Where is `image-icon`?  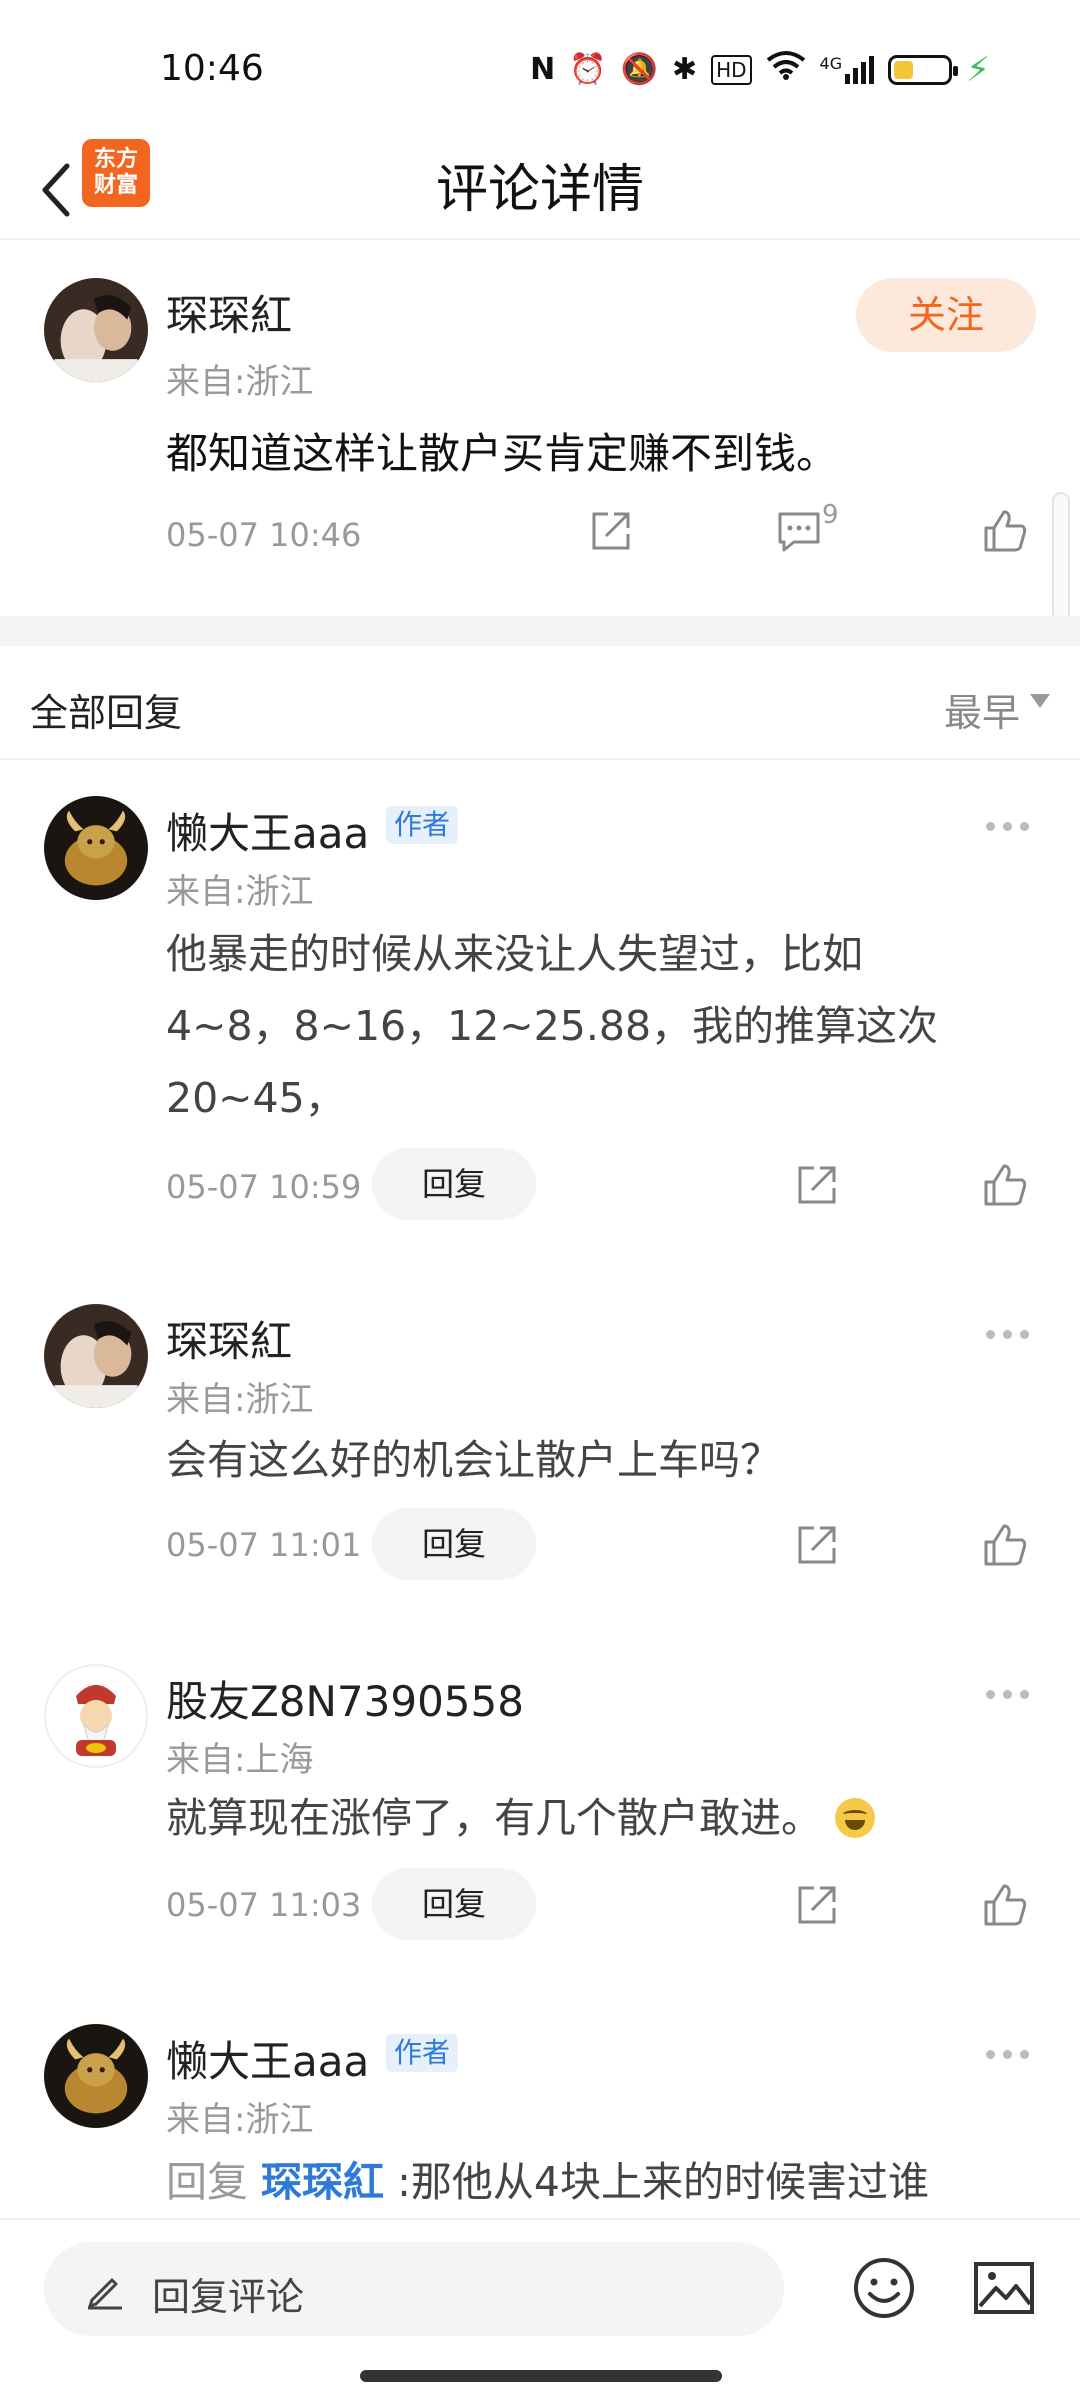
image-icon is located at coordinates (1004, 2288).